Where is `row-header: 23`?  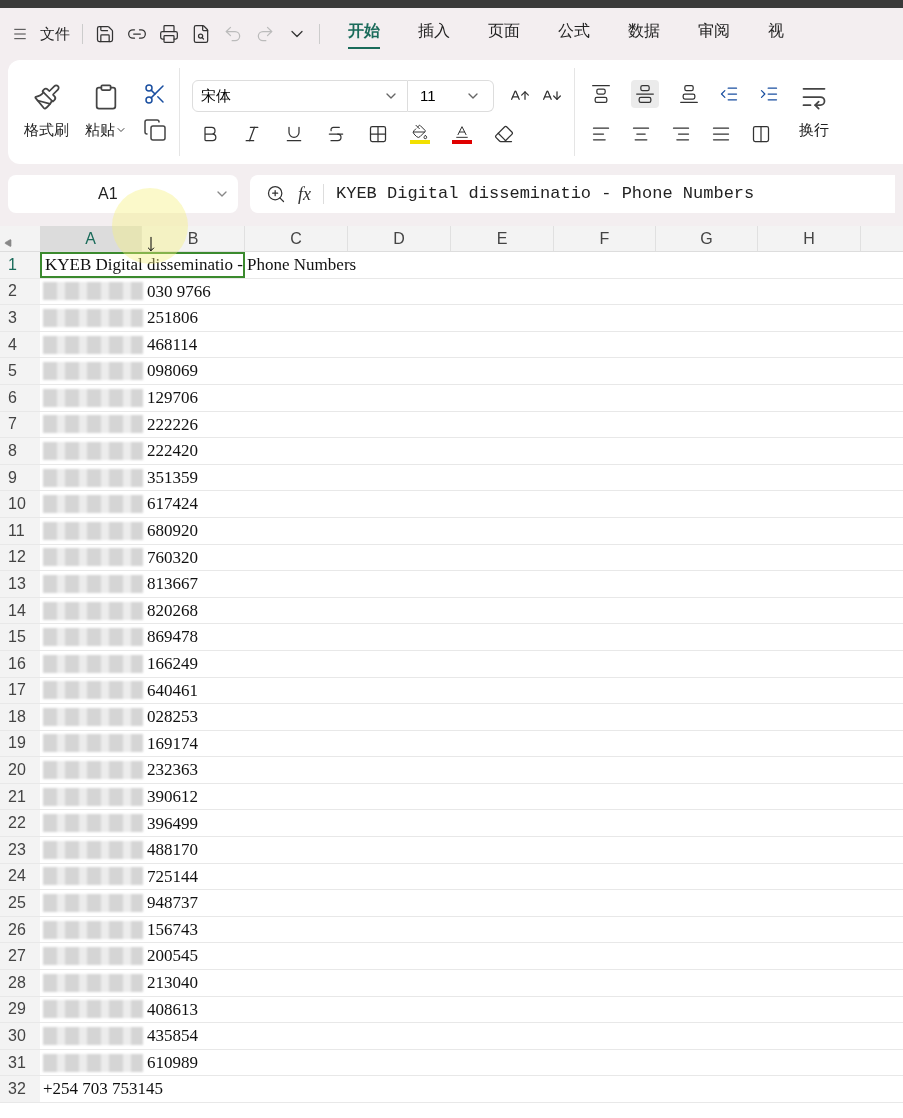 row-header: 23 is located at coordinates (20, 850).